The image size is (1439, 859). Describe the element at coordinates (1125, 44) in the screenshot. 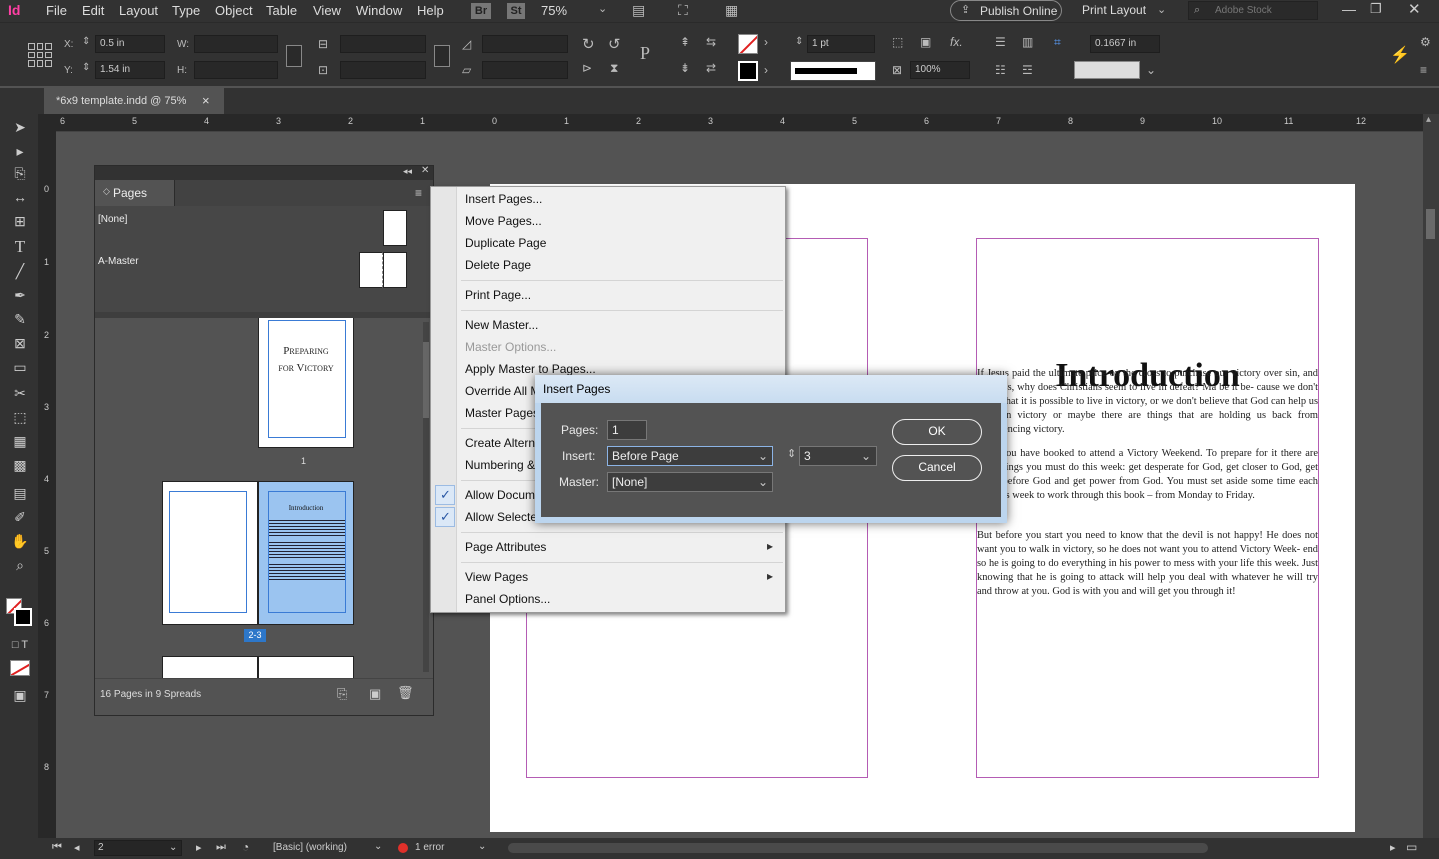

I see `offset-field: 0.1667 in` at that location.